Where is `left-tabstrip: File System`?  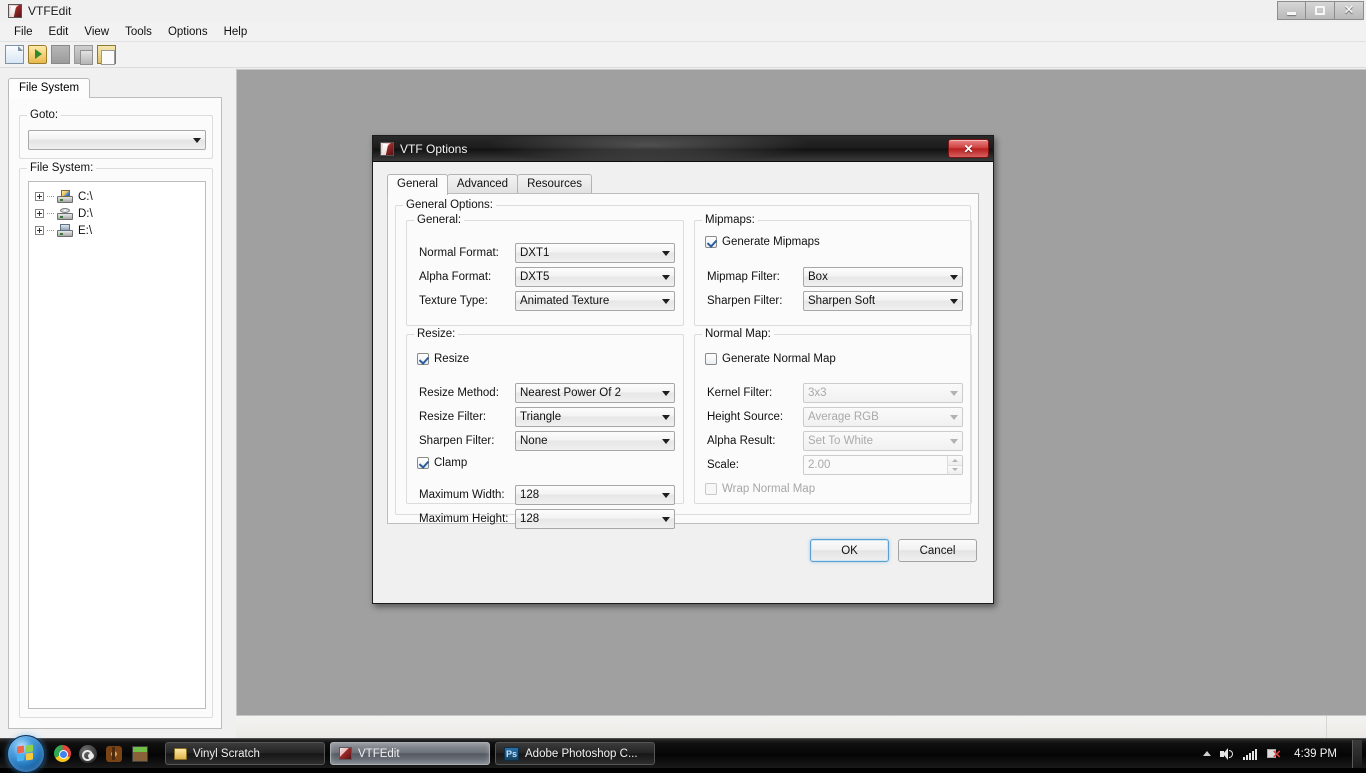
left-tabstrip: File System is located at coordinates (49, 88).